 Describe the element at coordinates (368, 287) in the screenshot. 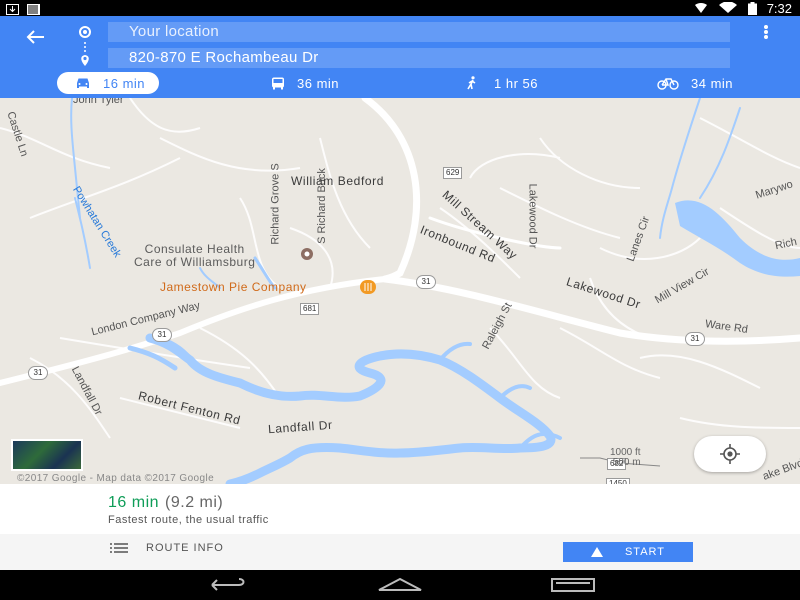

I see `restaurant-marker-icon` at that location.